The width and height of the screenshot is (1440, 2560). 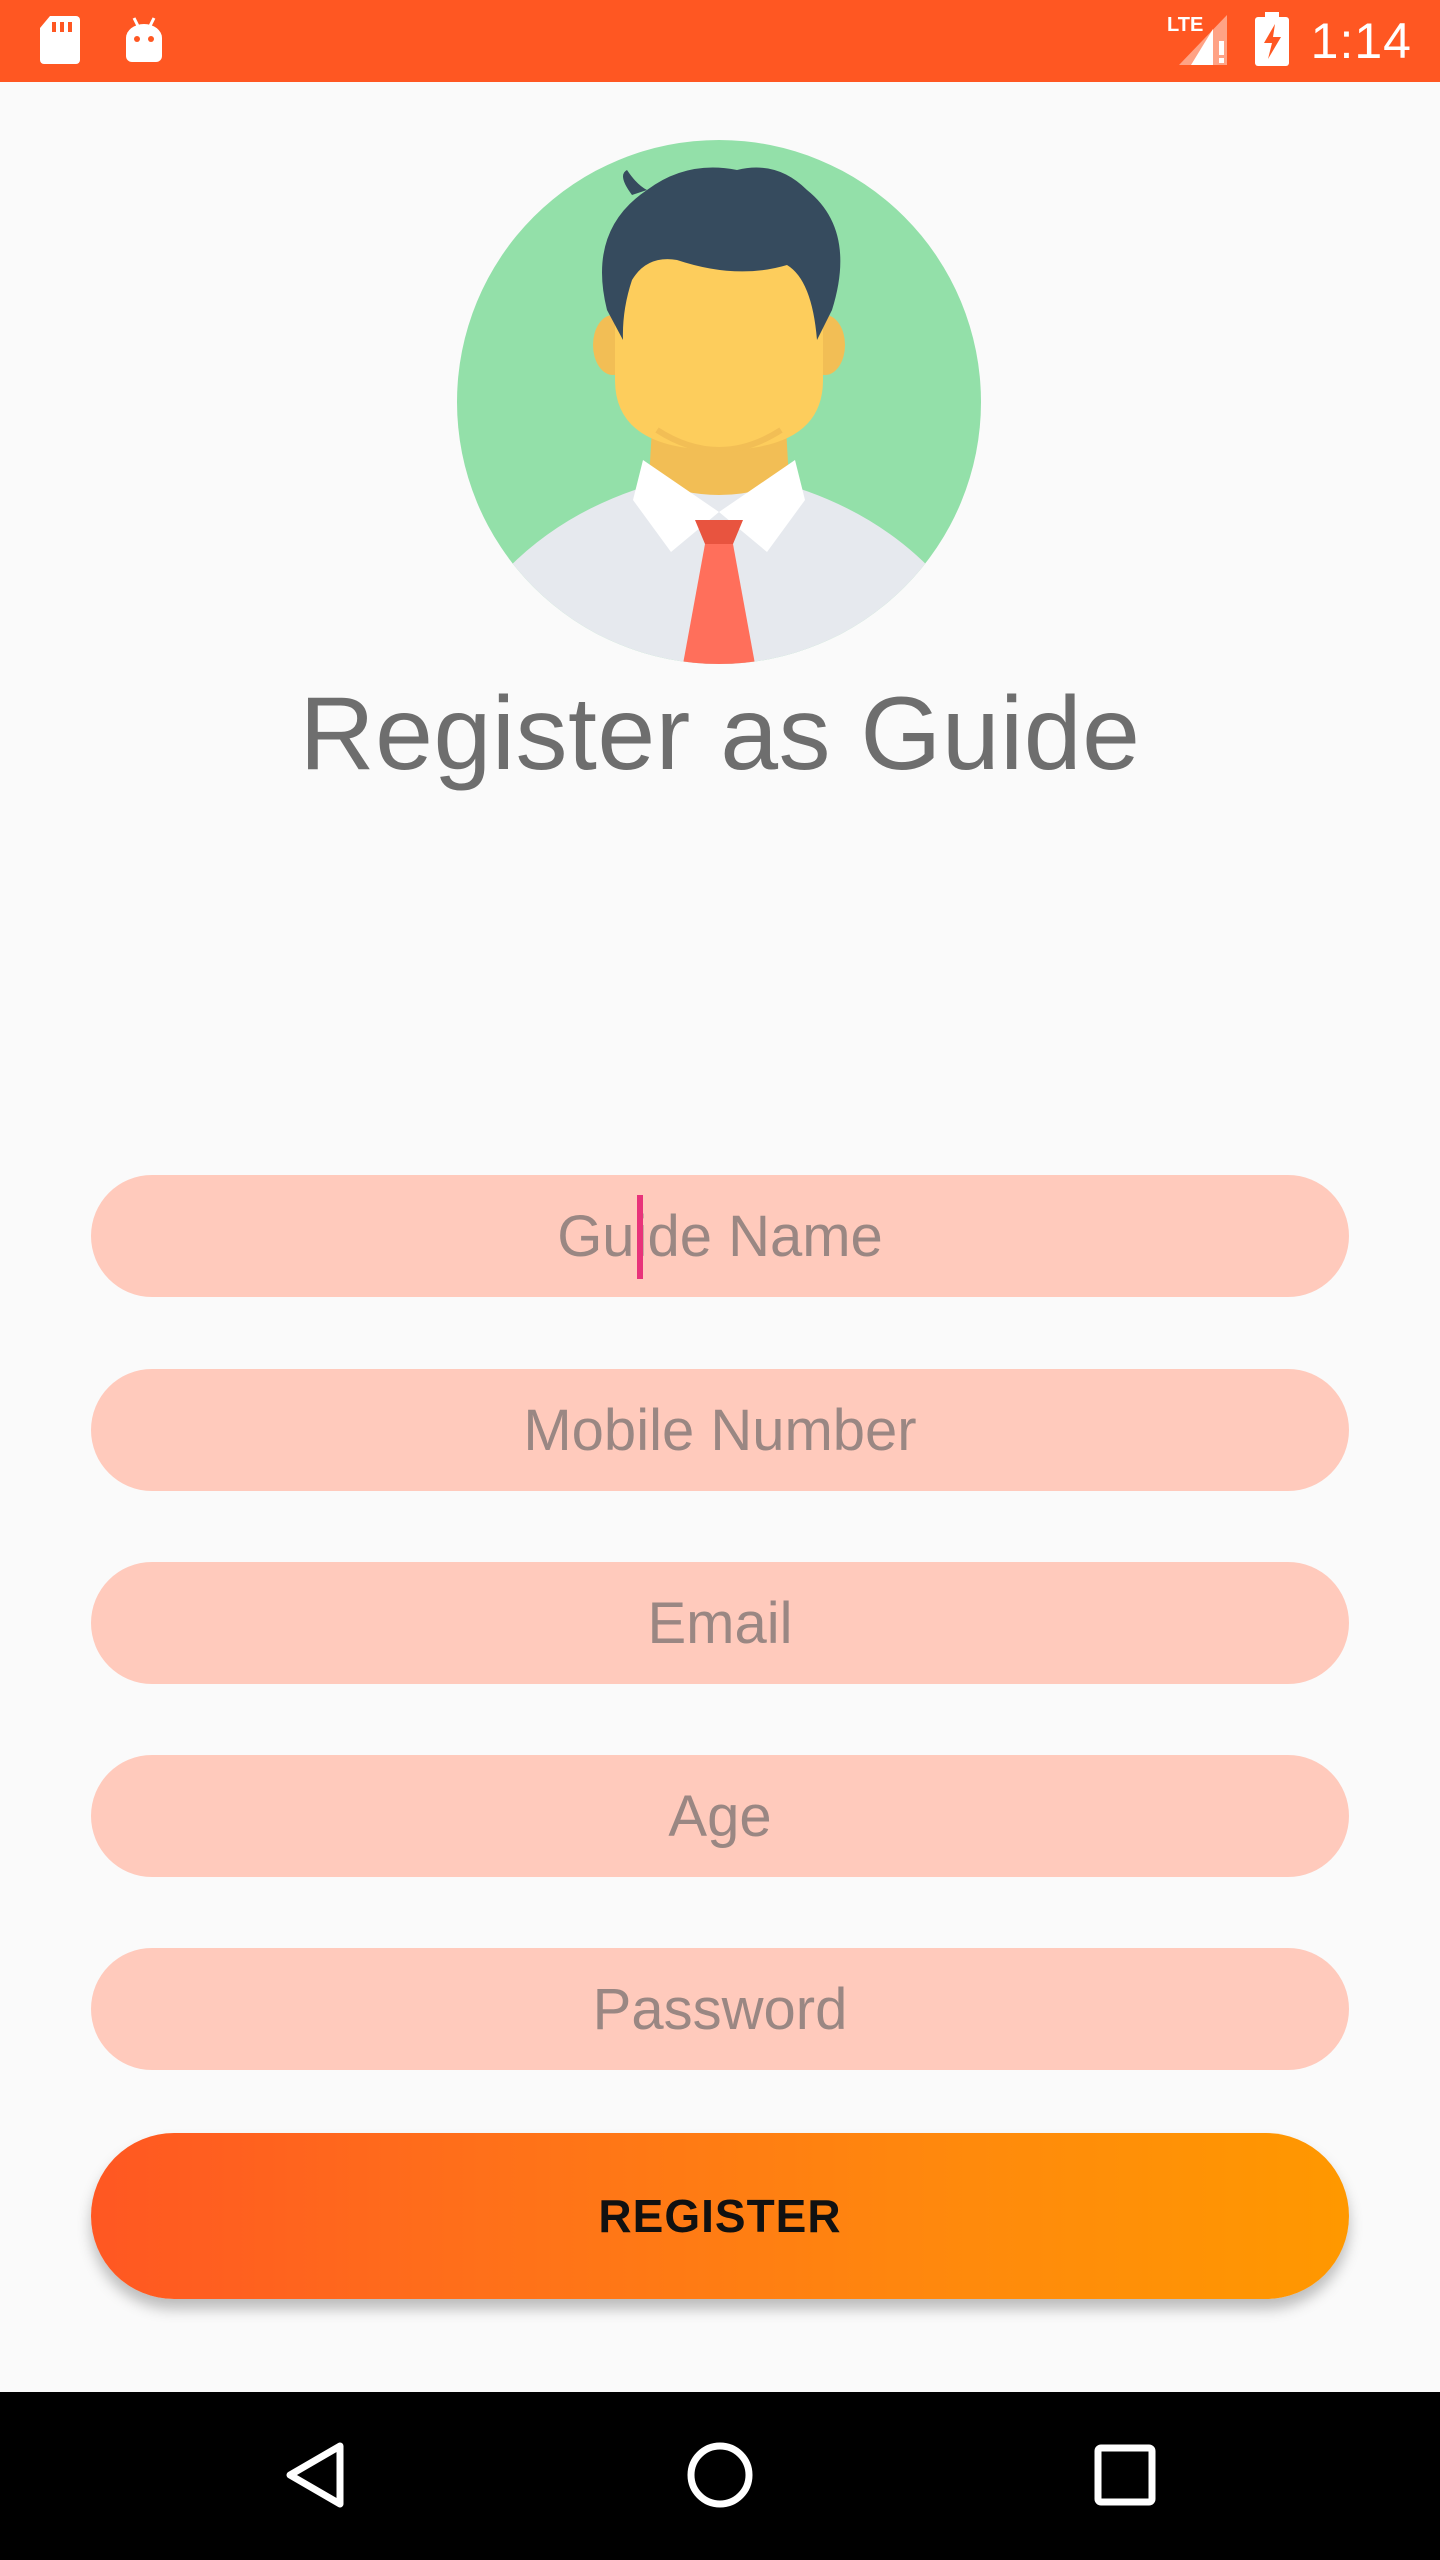 I want to click on home-button, so click(x=720, y=2477).